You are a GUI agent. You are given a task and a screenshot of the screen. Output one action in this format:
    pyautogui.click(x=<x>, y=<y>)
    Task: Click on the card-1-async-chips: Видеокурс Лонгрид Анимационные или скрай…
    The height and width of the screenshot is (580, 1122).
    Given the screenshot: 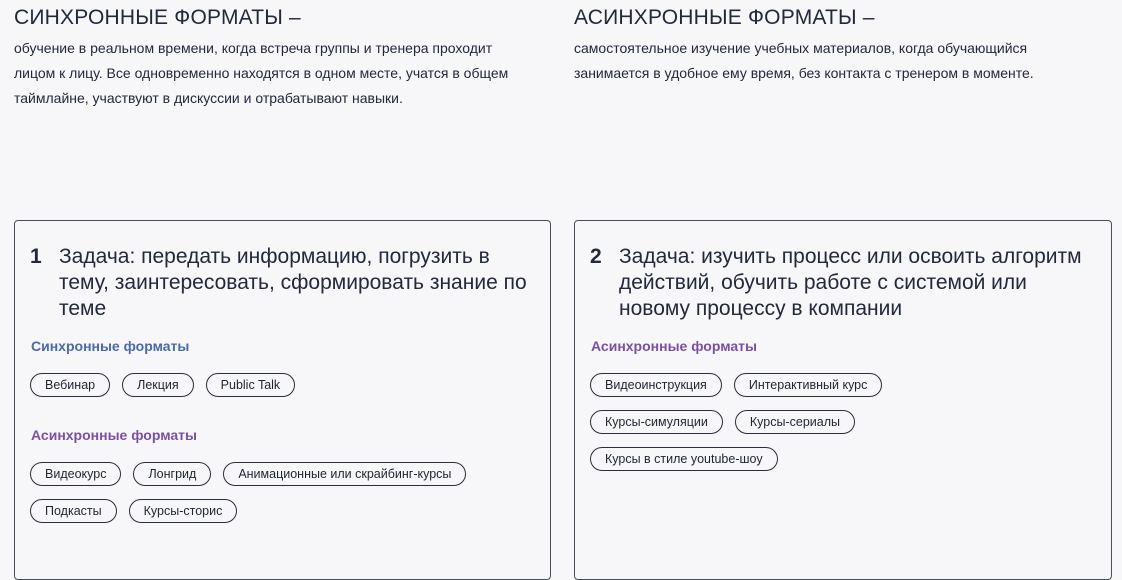 What is the action you would take?
    pyautogui.click(x=285, y=492)
    